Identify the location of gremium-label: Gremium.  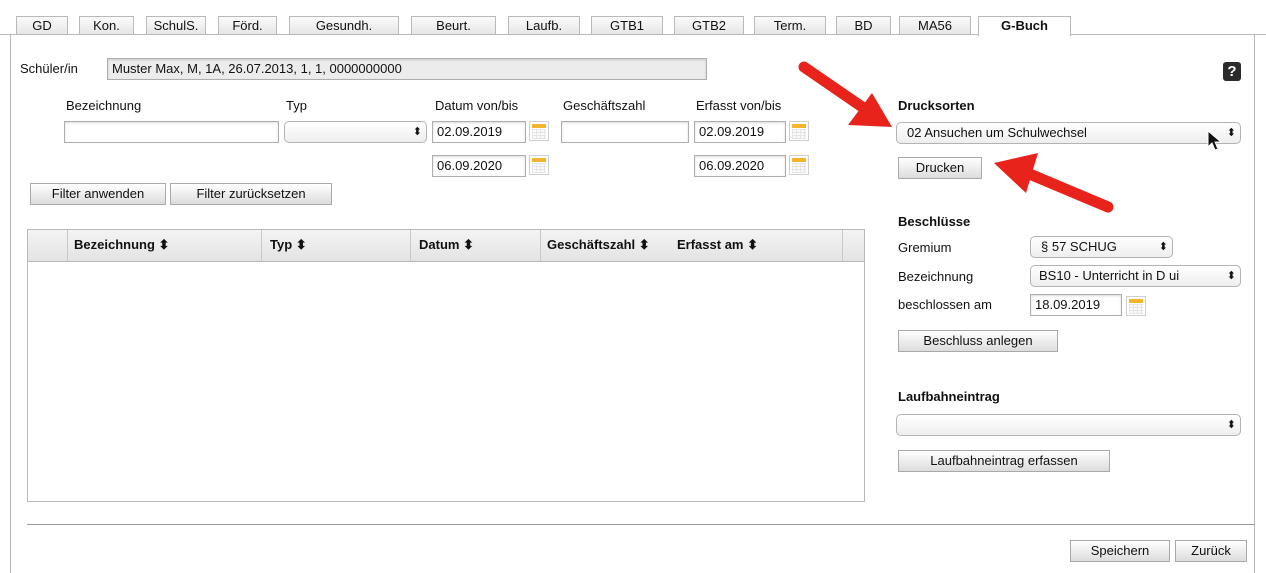
(925, 247).